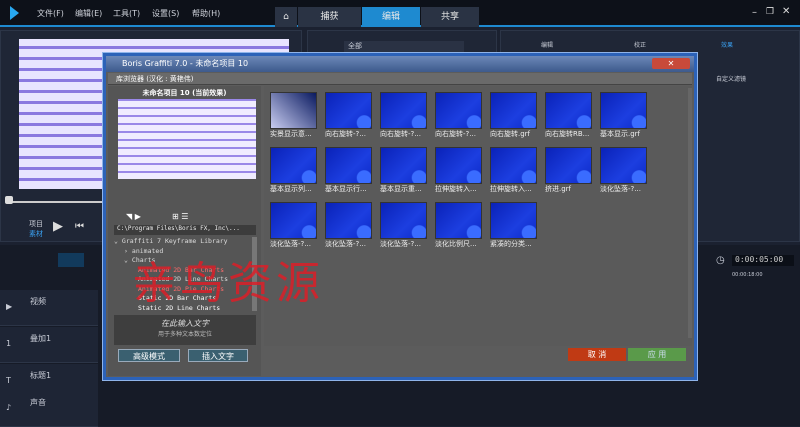  What do you see at coordinates (400, 79) in the screenshot?
I see `browser-label: 库浏览器 (汉化 : 黄艳伟)` at bounding box center [400, 79].